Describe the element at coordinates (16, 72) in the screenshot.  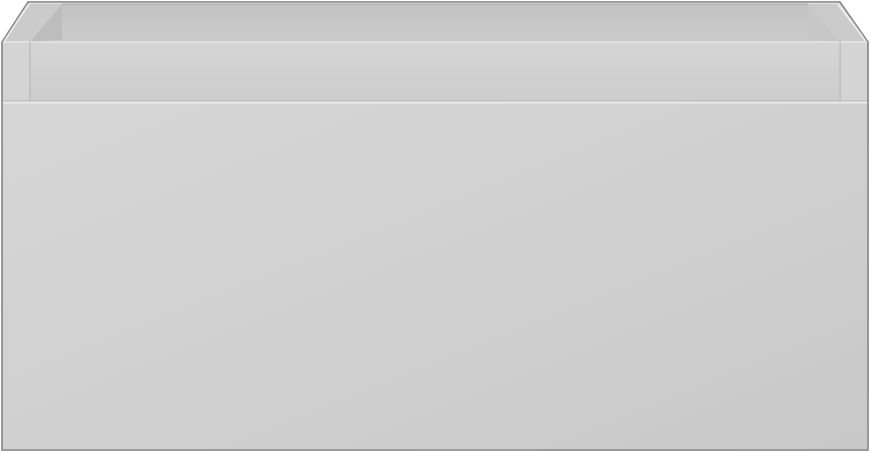
I see `rim-left-post` at that location.